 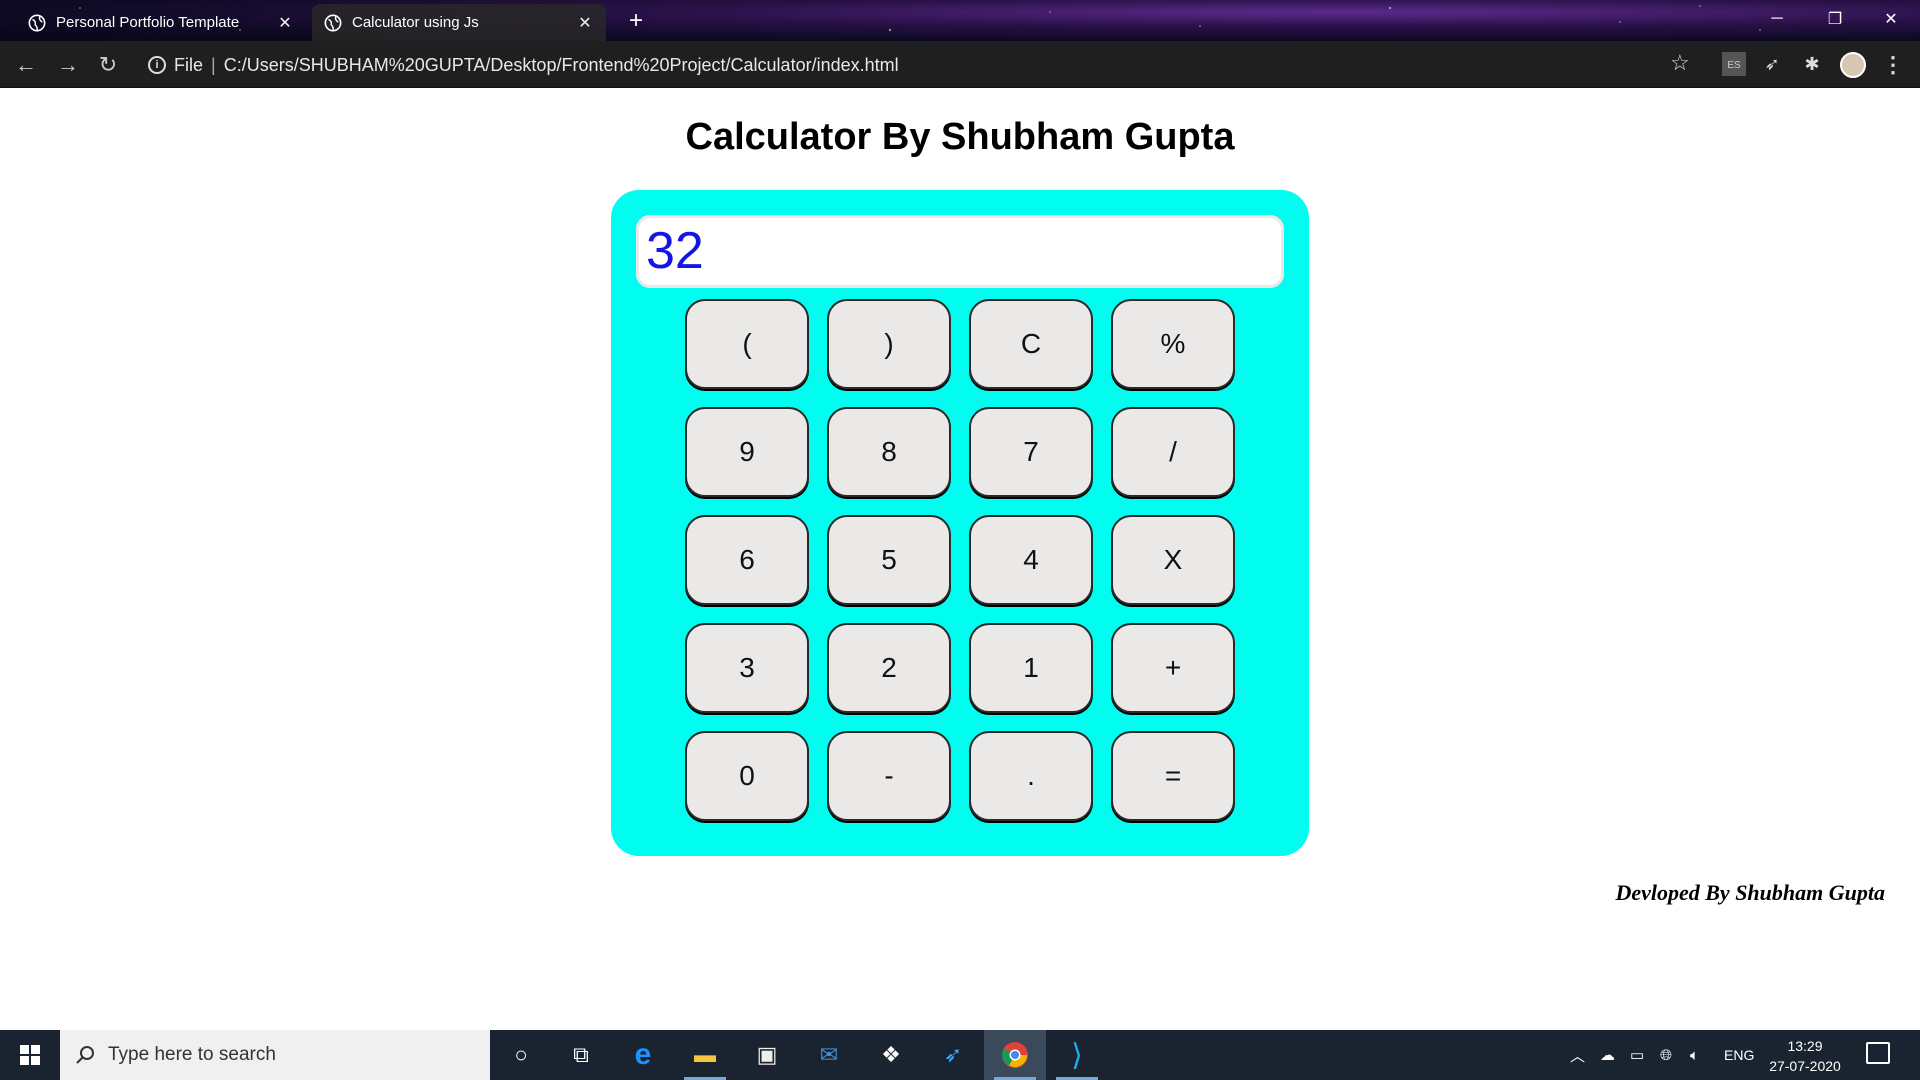 What do you see at coordinates (1031, 452) in the screenshot?
I see `calc-key: 7` at bounding box center [1031, 452].